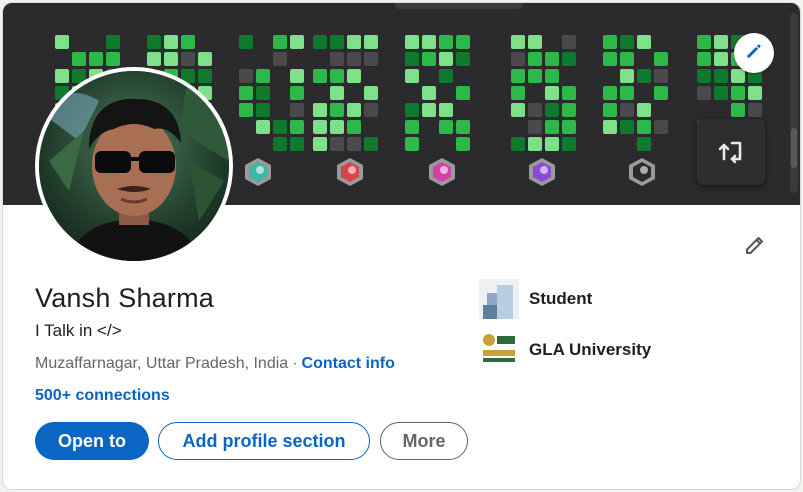 Image resolution: width=803 pixels, height=492 pixels. Describe the element at coordinates (459, 6) in the screenshot. I see `banner-top-bar` at that location.